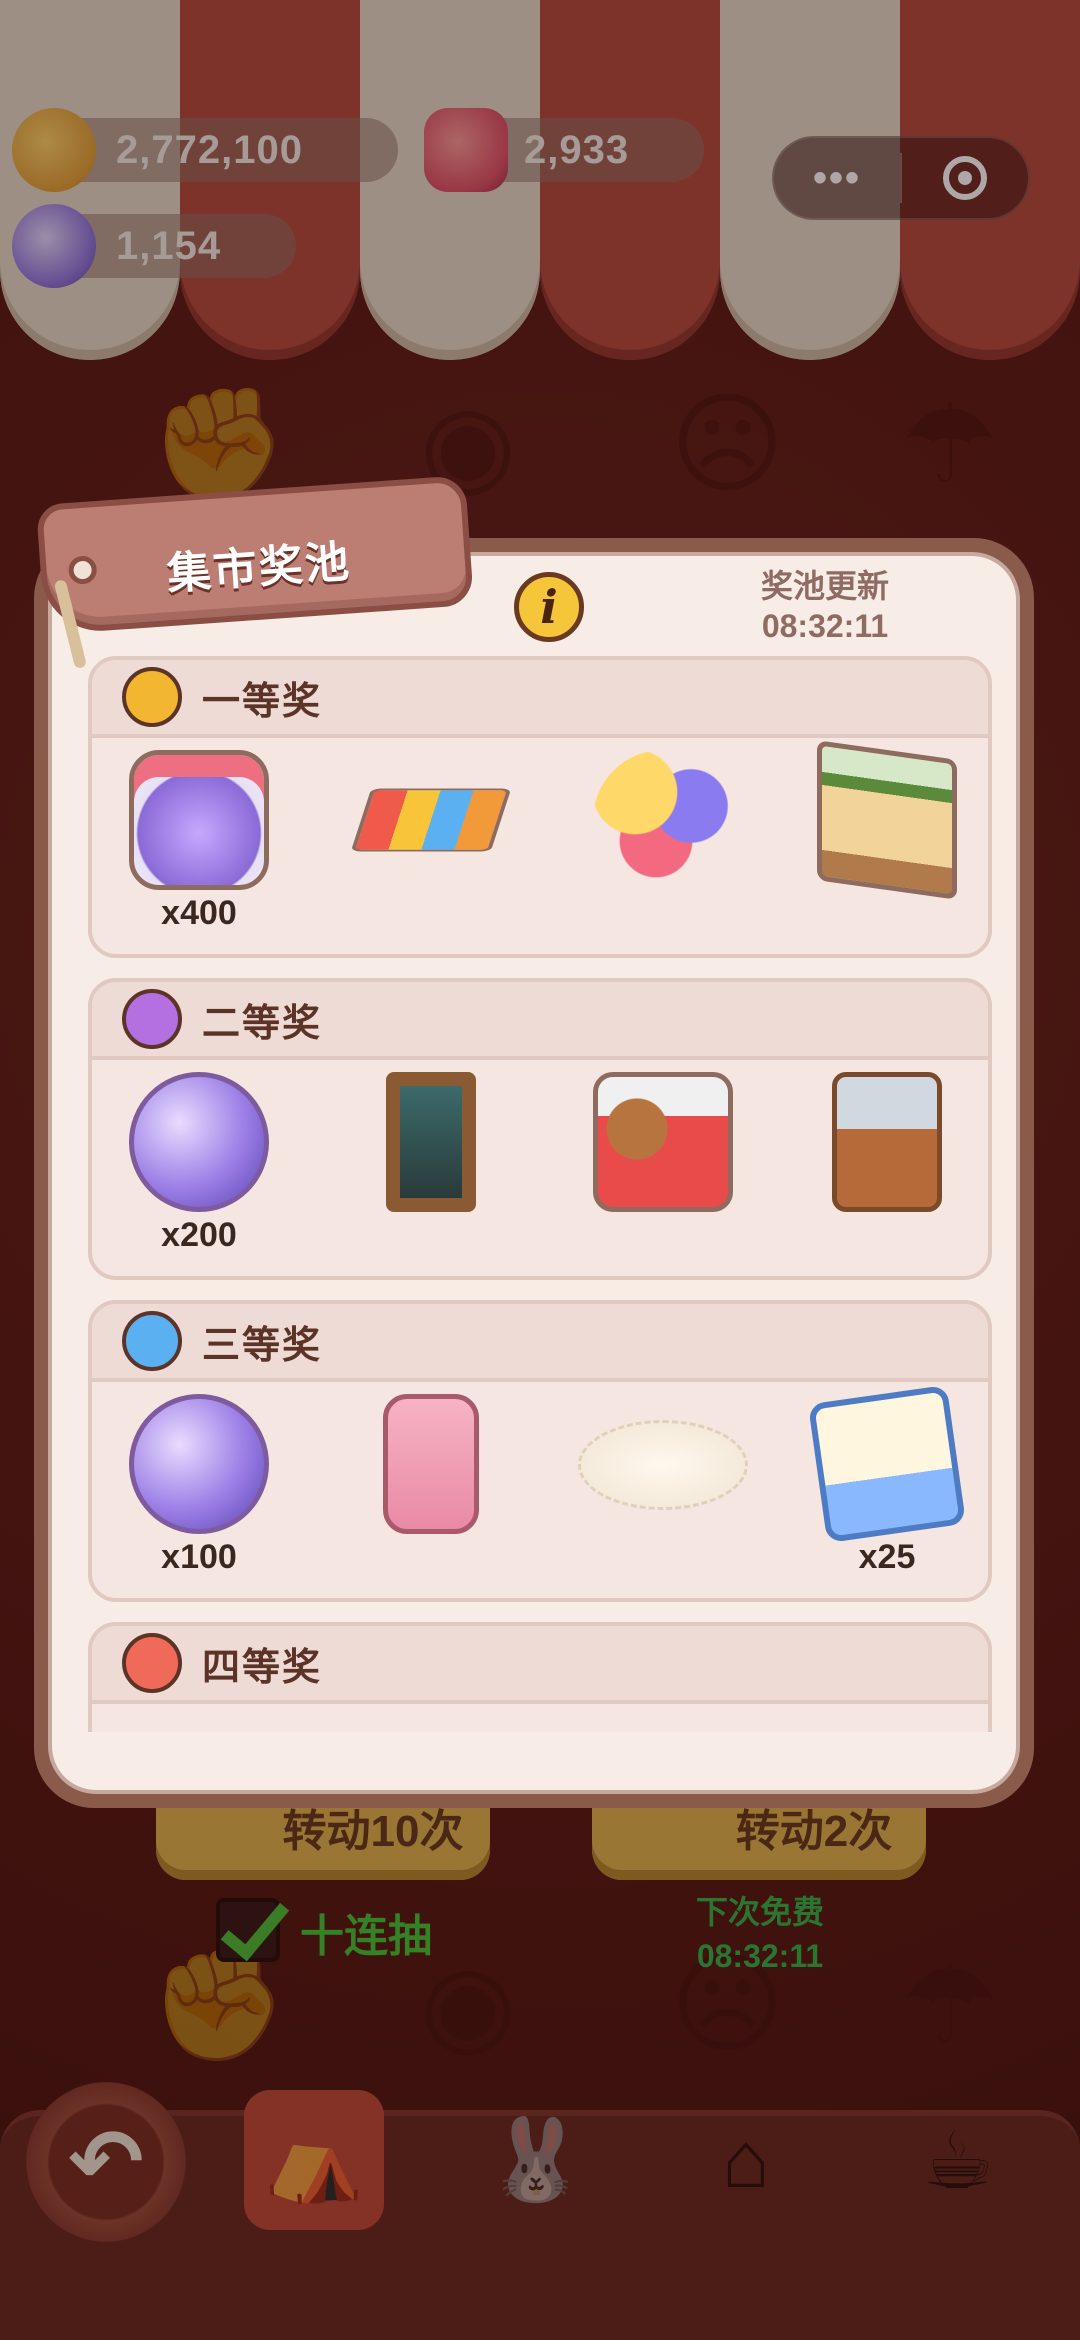  I want to click on prize-qty: x25, so click(887, 1557).